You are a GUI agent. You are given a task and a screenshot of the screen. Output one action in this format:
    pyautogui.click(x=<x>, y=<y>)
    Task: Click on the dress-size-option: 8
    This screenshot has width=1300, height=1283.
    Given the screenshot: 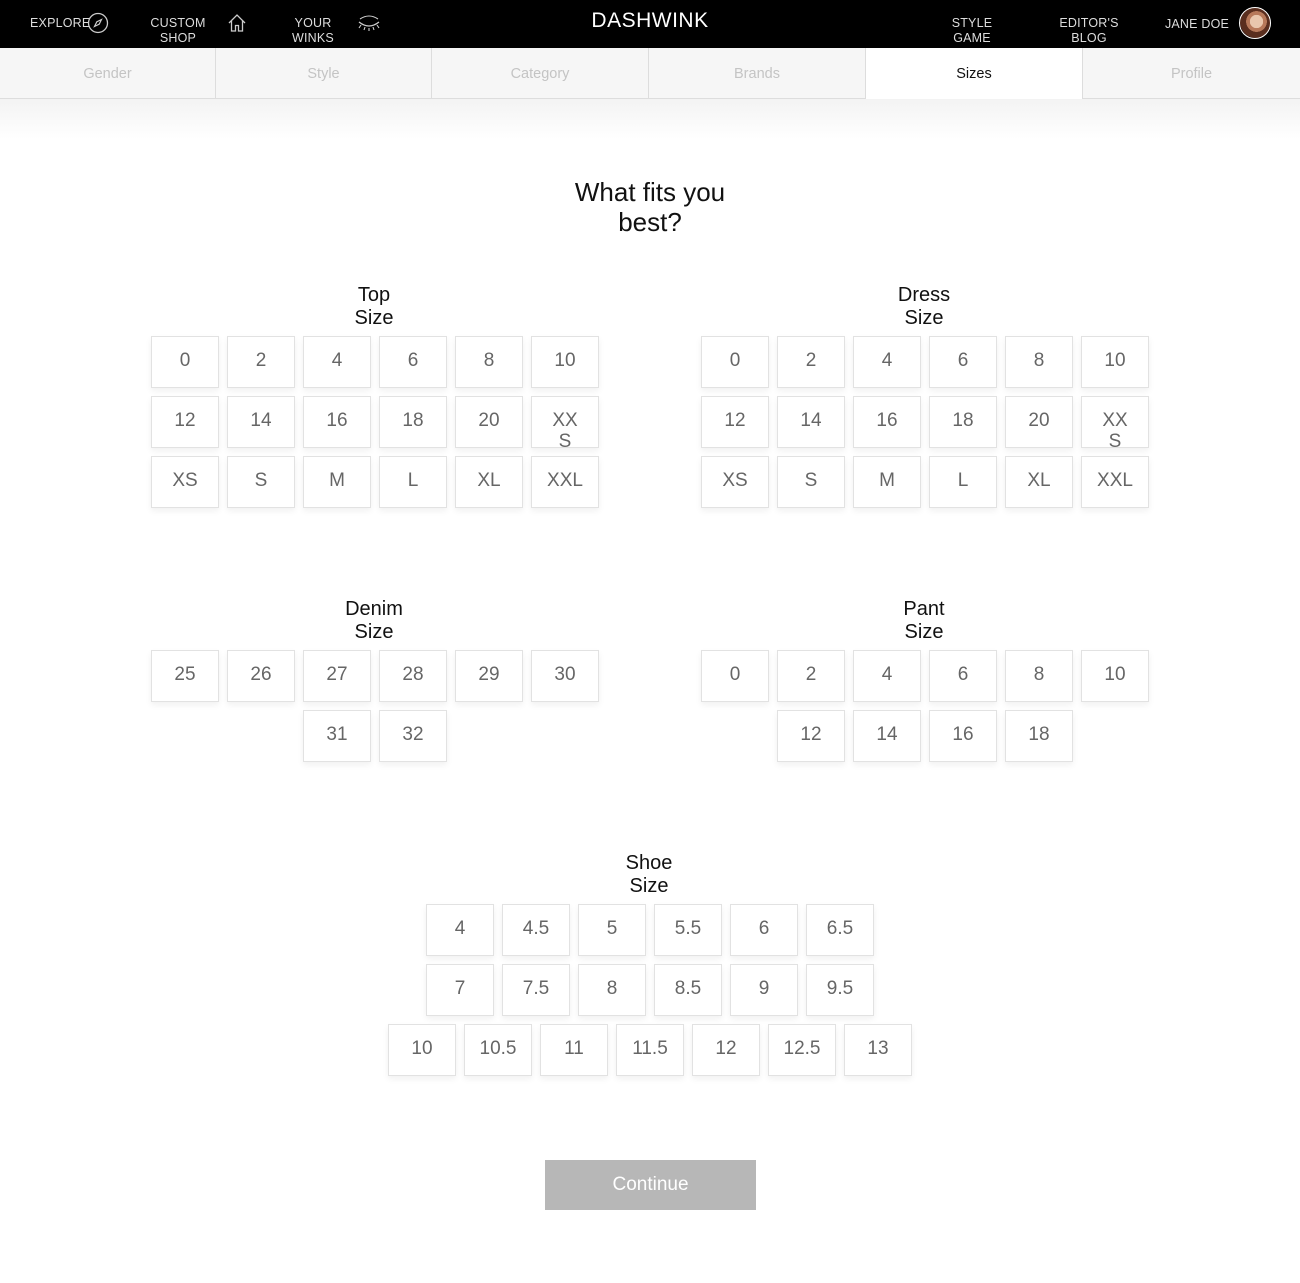 What is the action you would take?
    pyautogui.click(x=1039, y=362)
    